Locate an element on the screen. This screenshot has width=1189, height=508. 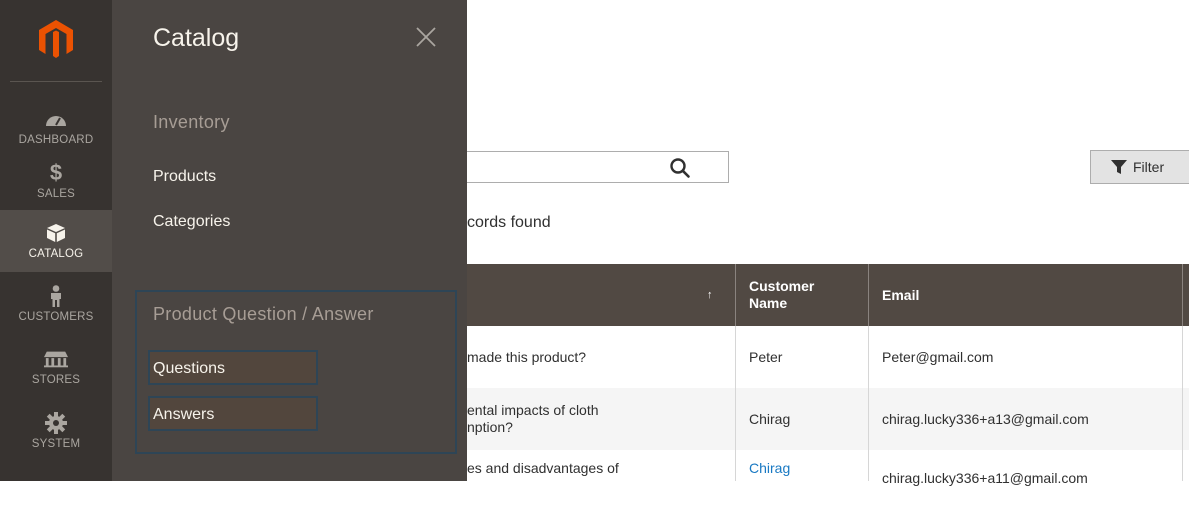
nav-item-catalog: CATALOG is located at coordinates (56, 241).